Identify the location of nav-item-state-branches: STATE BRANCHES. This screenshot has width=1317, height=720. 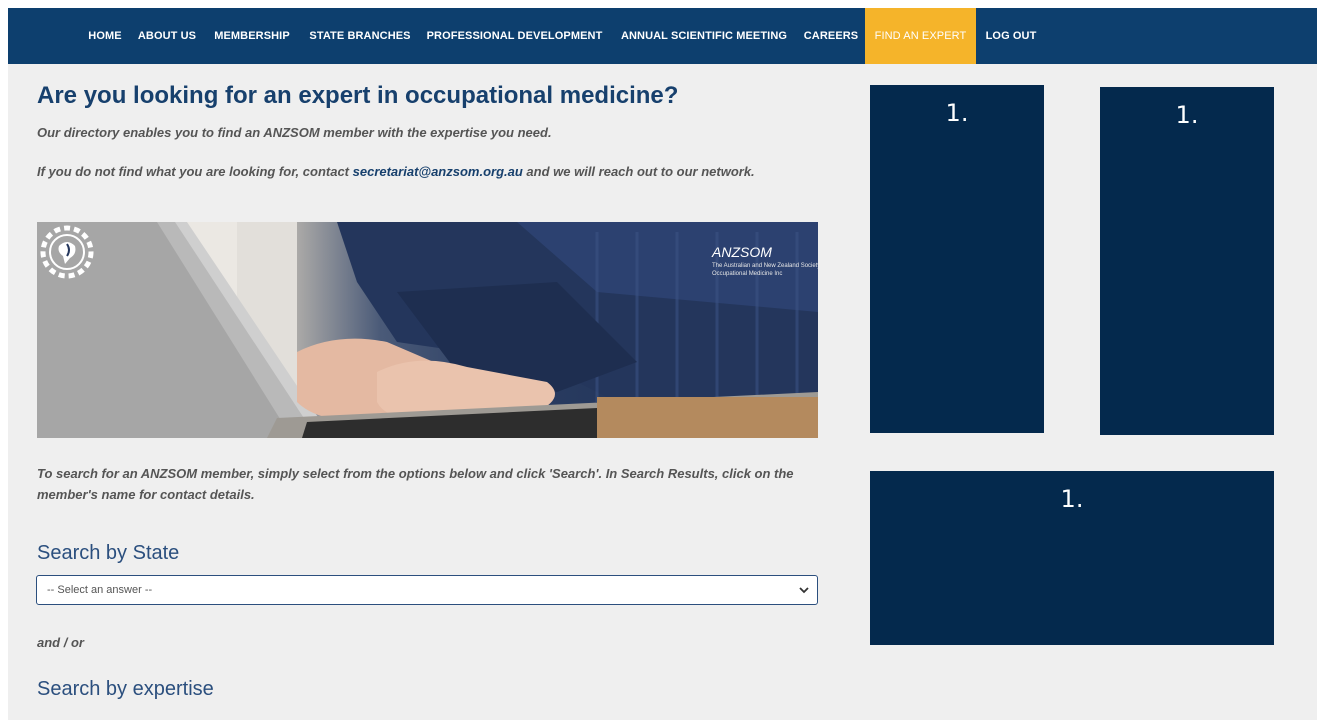
(360, 36).